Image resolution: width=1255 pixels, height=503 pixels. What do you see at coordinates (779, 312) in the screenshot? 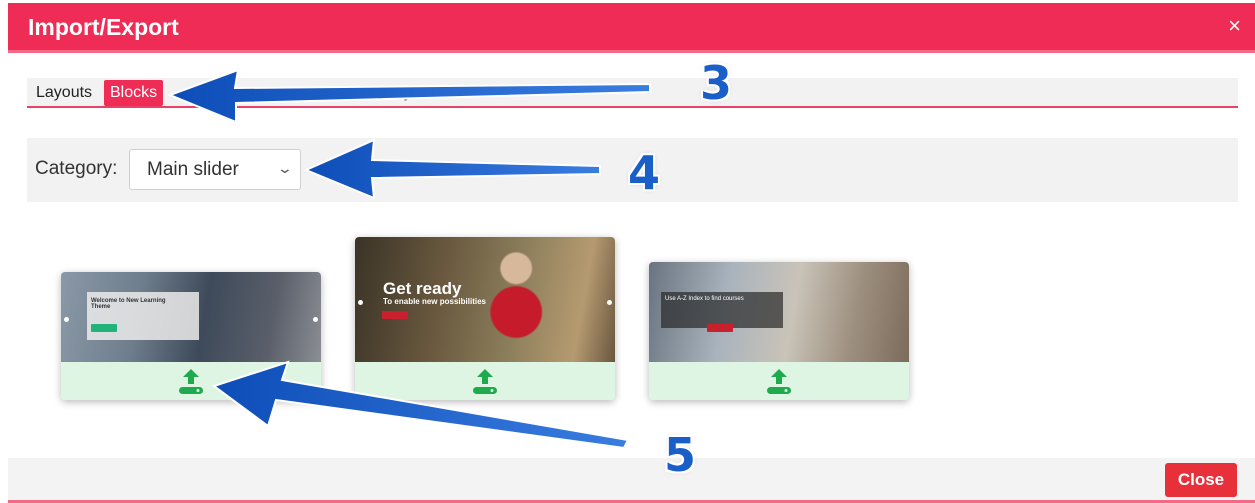
I see `block-preview-image: Use A-Z Index to find courses` at bounding box center [779, 312].